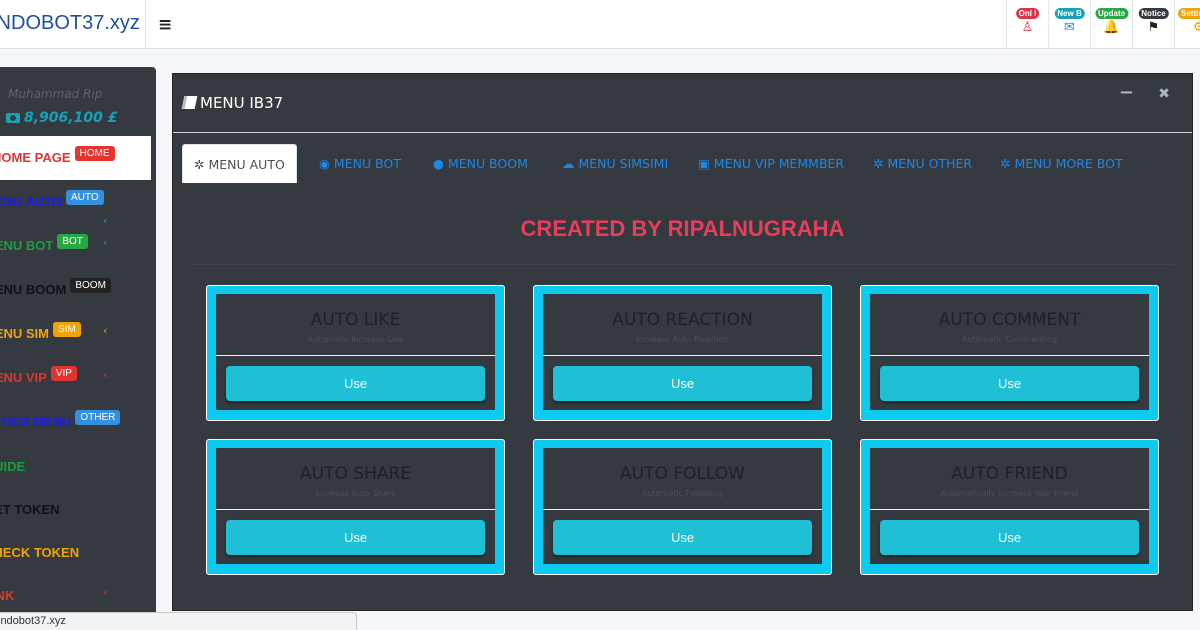 The width and height of the screenshot is (1200, 630). Describe the element at coordinates (704, 163) in the screenshot. I see `money-icon: ▣` at that location.